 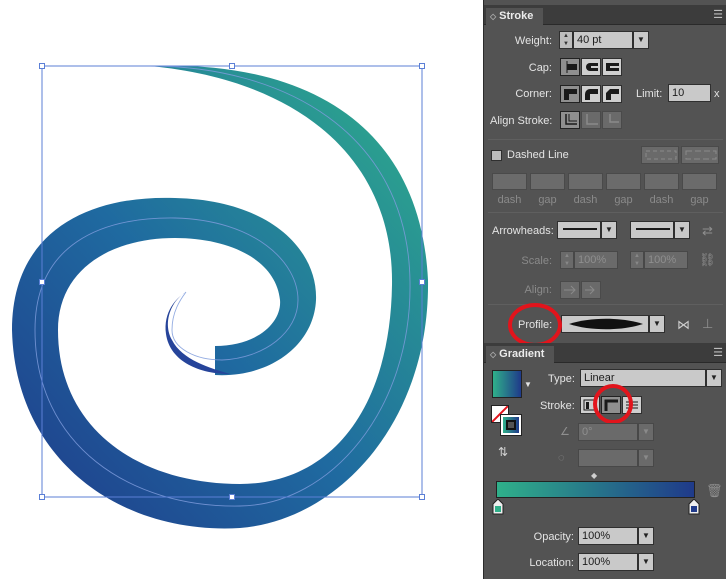 I want to click on aspect-ratio-input, so click(x=608, y=458).